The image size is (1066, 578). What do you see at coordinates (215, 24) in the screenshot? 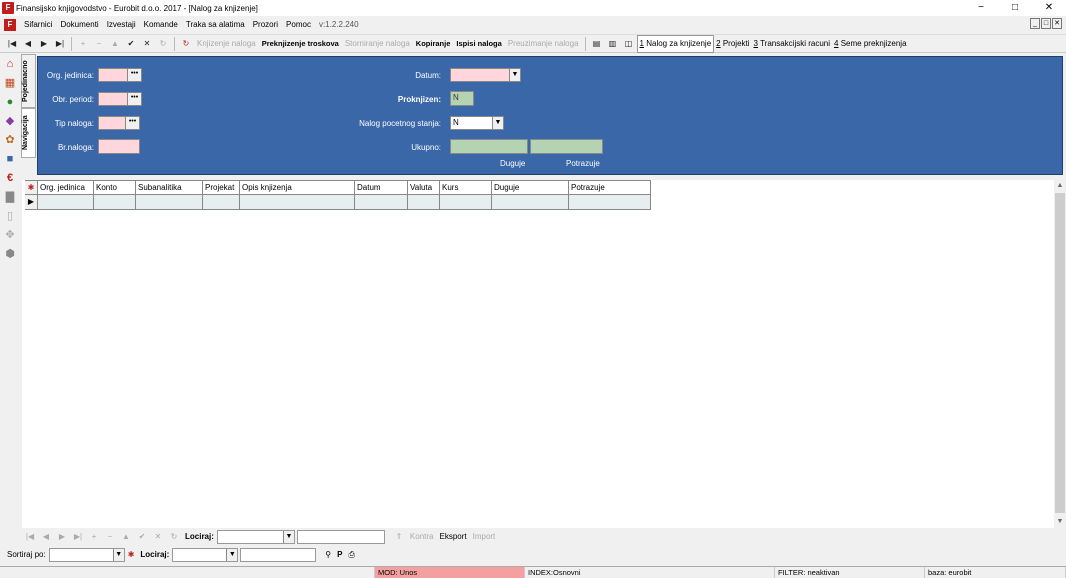
I see `menu-traka-sa-alatima: Traka sa alatima` at bounding box center [215, 24].